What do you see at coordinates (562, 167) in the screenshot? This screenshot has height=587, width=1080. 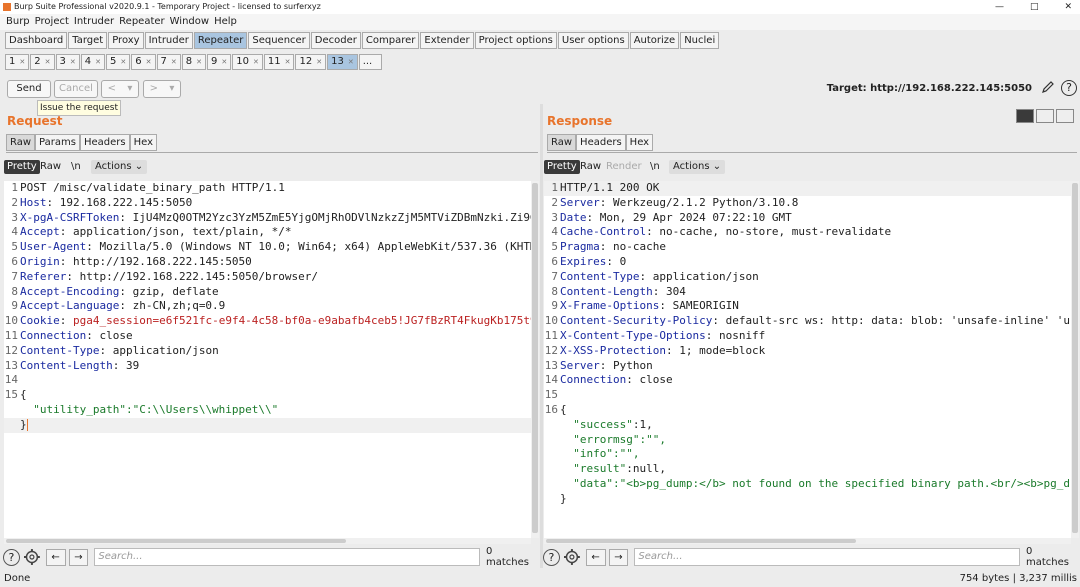 I see `response-pretty-toggle: Pretty` at bounding box center [562, 167].